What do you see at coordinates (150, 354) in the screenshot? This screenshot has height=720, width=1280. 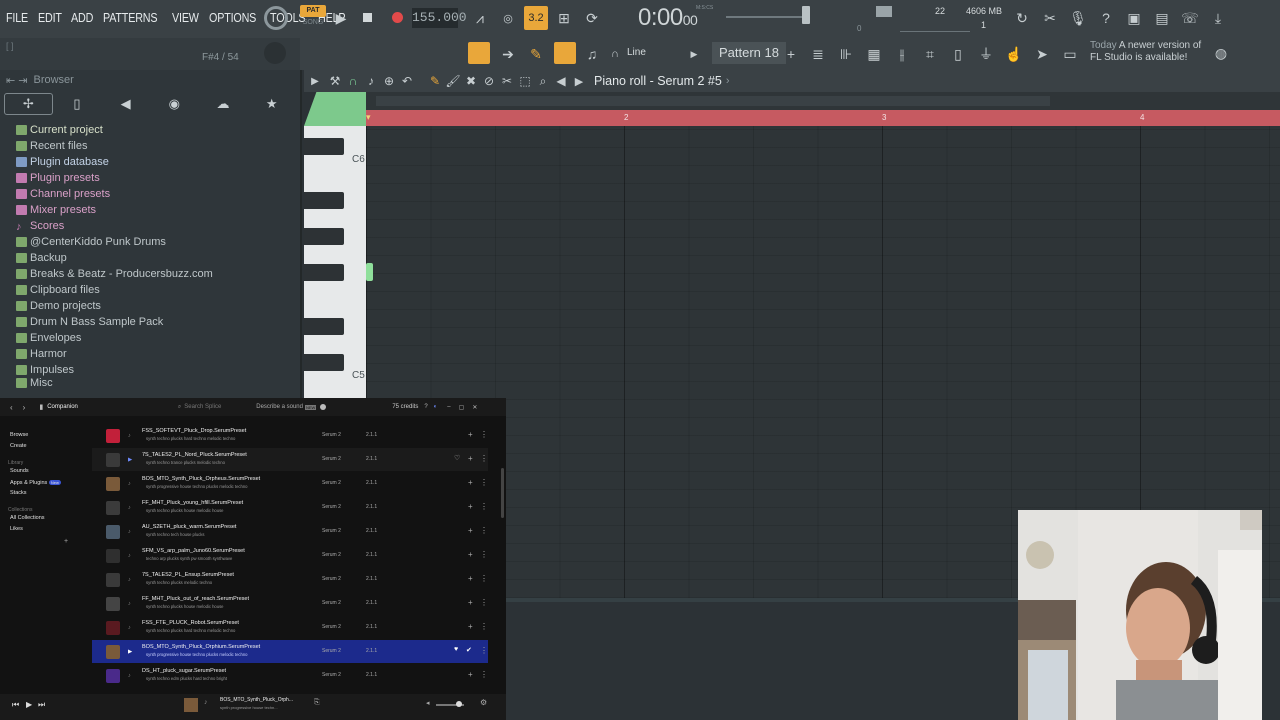 I see `browser-item-folder: Harmor` at bounding box center [150, 354].